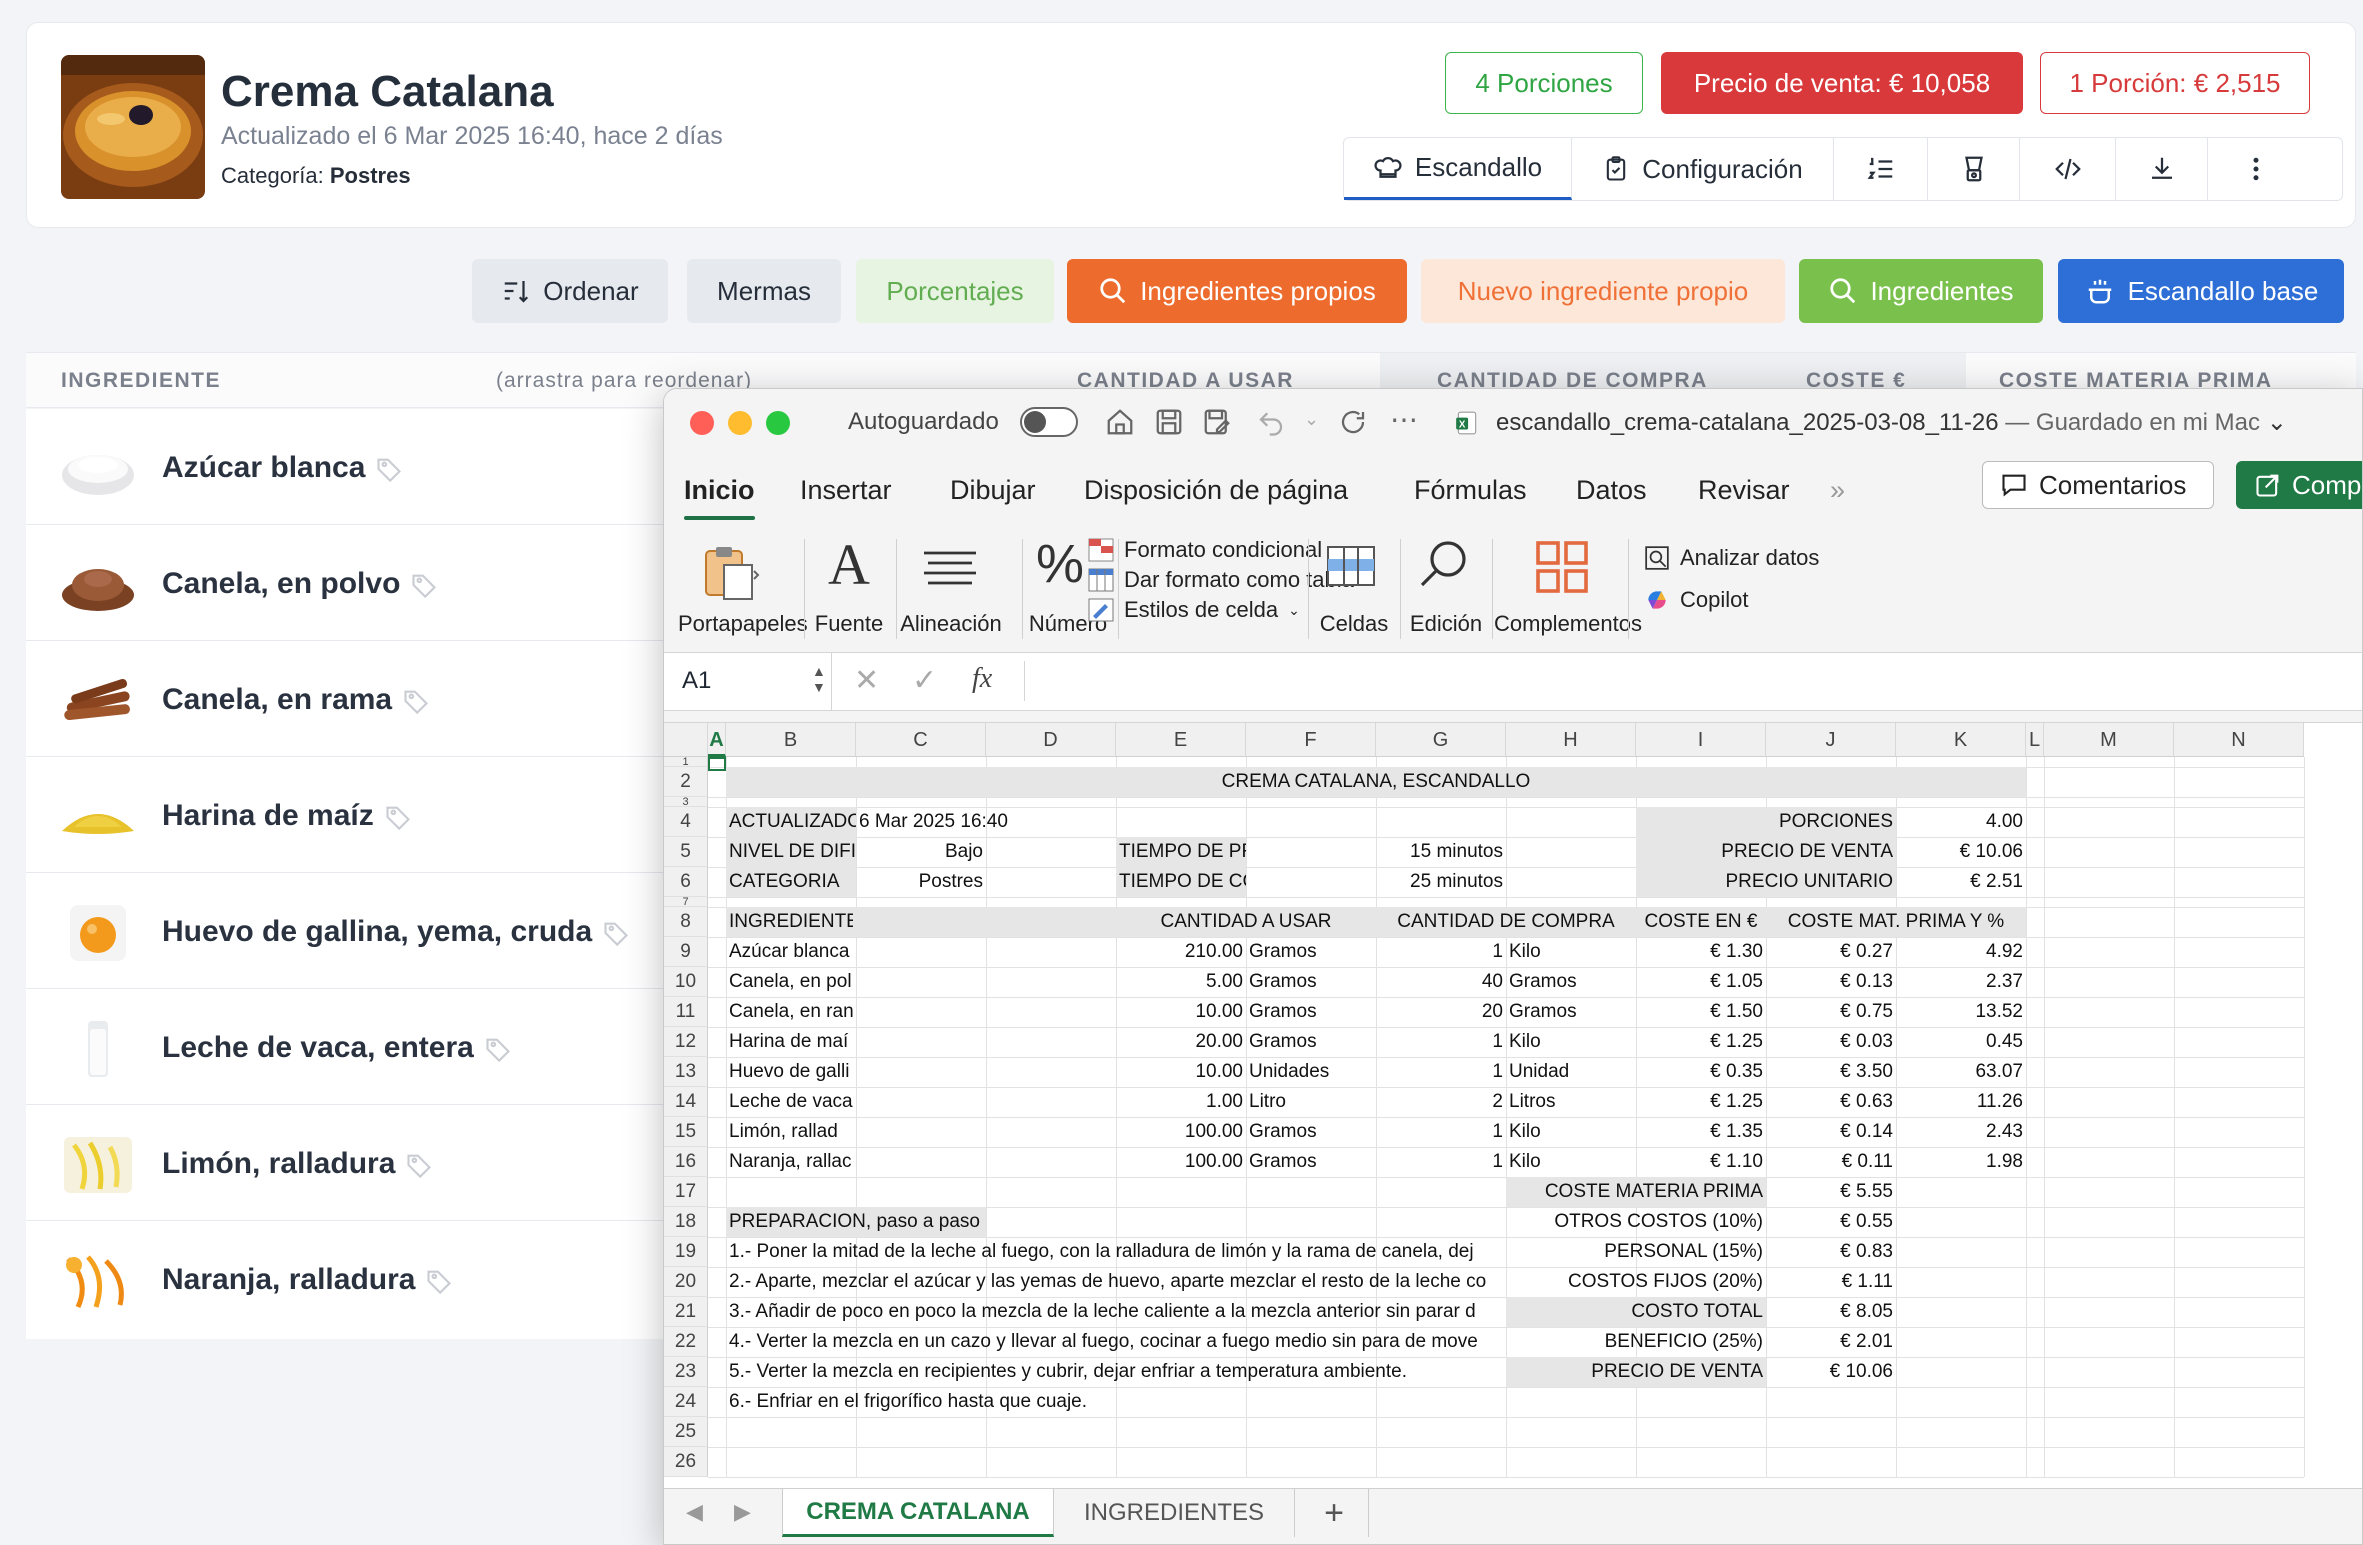 The height and width of the screenshot is (1545, 2363). I want to click on cost-cell: € 1.30, so click(1701, 952).